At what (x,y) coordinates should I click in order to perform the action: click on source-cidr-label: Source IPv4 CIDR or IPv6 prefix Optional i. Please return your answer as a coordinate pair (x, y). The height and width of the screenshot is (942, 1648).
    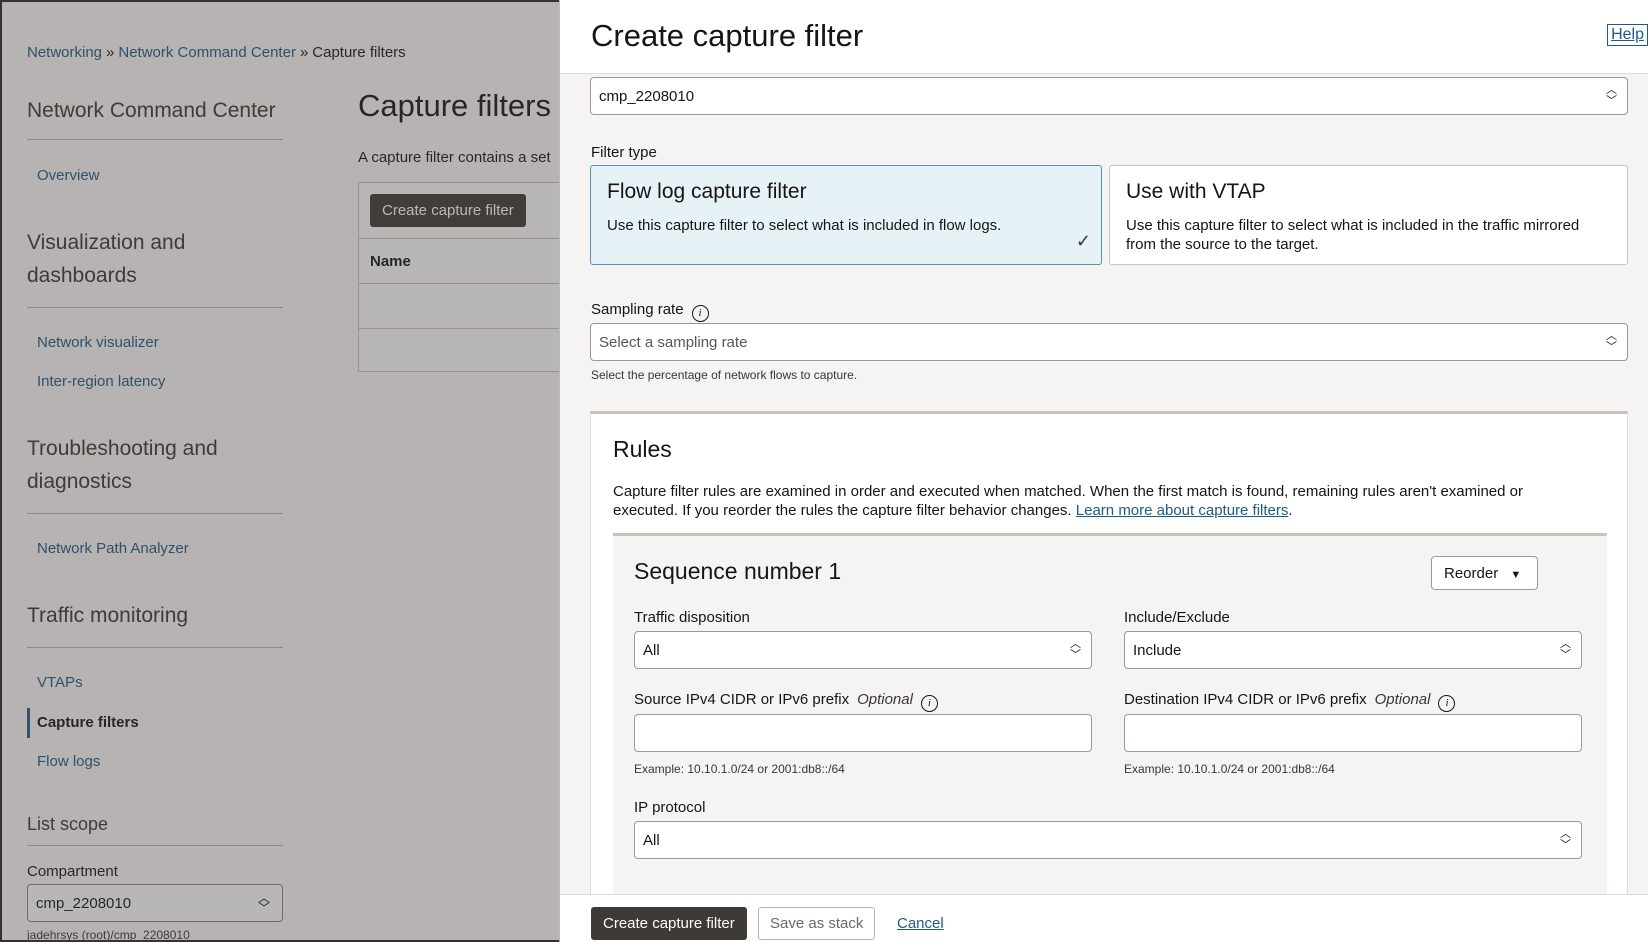
    Looking at the image, I should click on (786, 701).